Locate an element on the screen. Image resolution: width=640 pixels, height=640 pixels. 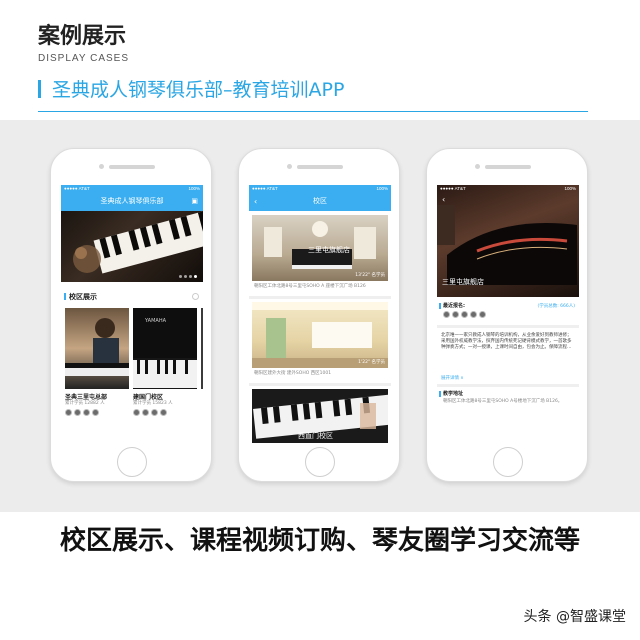
campus-list-image: 三里屯旗舰店 13'22" 名学员 is located at coordinates (320, 248).